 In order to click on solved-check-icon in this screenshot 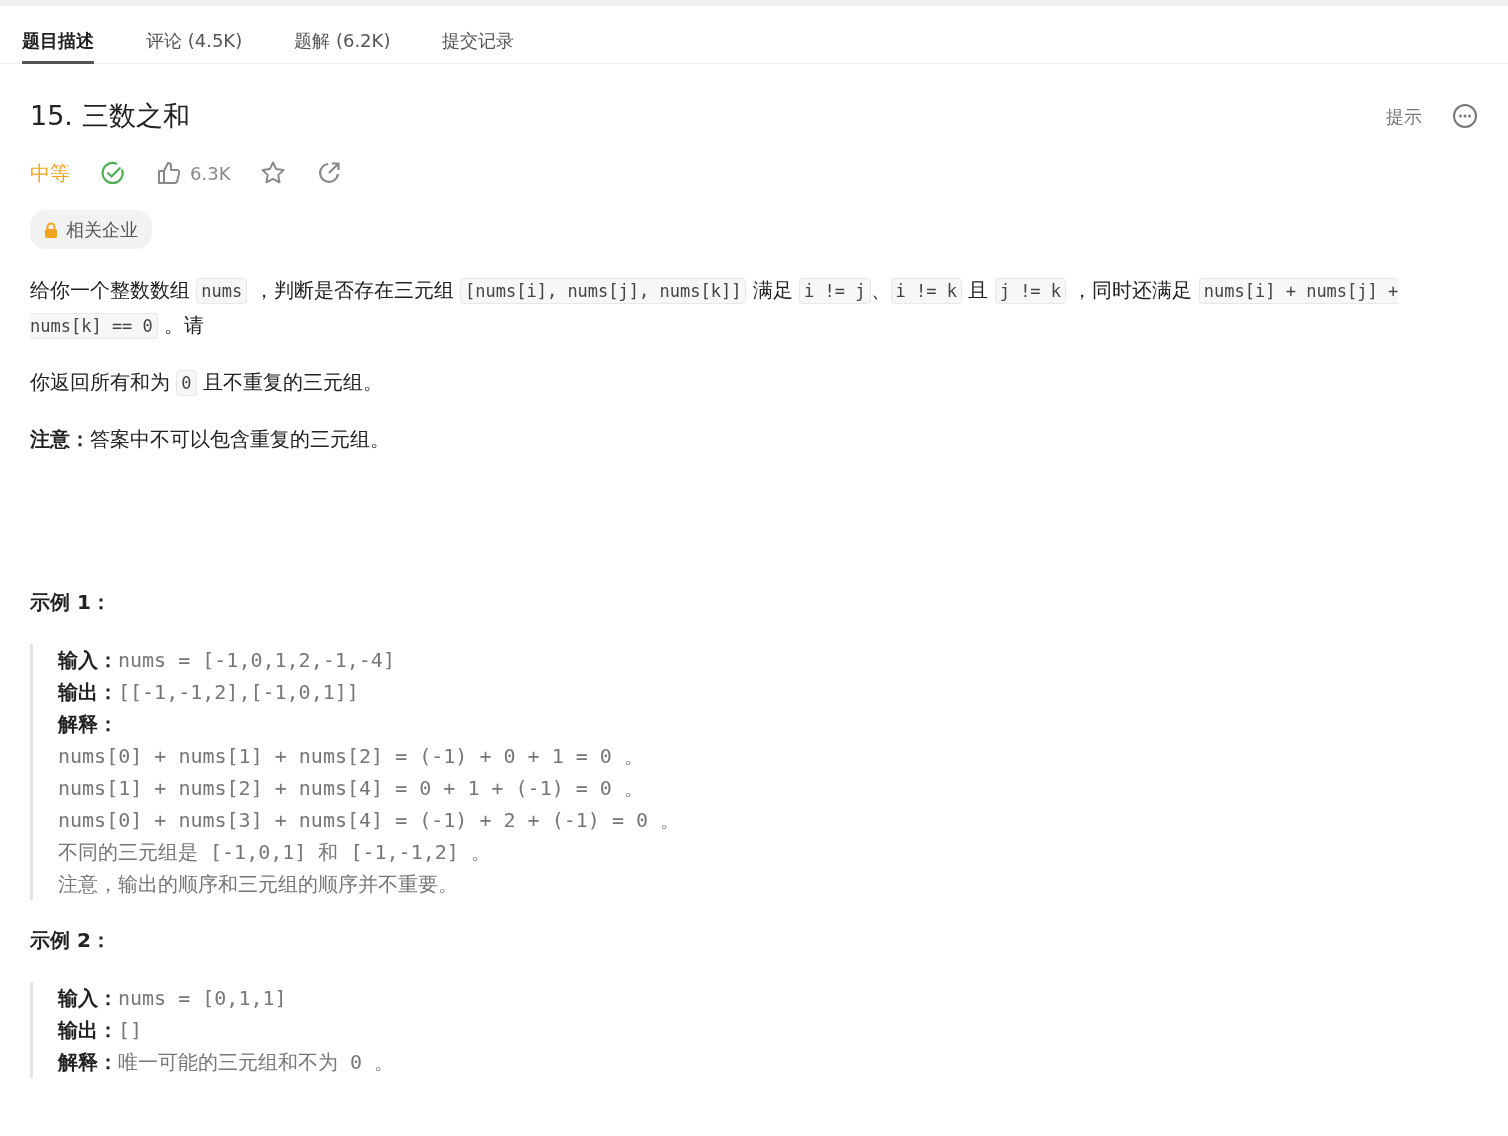, I will do `click(113, 173)`.